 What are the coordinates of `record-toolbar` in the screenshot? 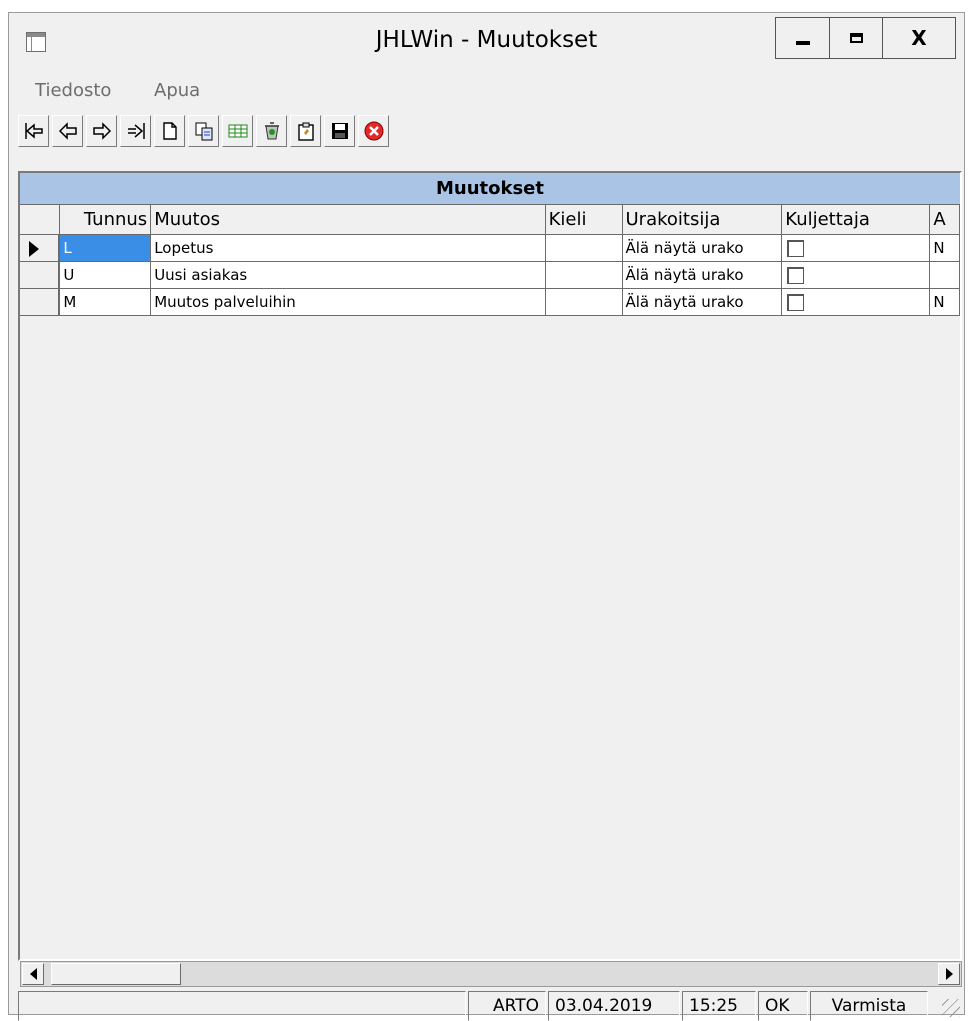 It's located at (203, 133).